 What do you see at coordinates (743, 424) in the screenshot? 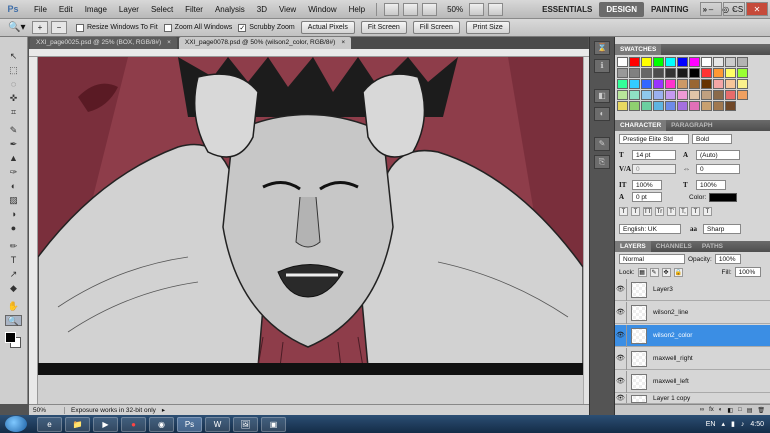
I see `volume-icon: ♪` at bounding box center [743, 424].